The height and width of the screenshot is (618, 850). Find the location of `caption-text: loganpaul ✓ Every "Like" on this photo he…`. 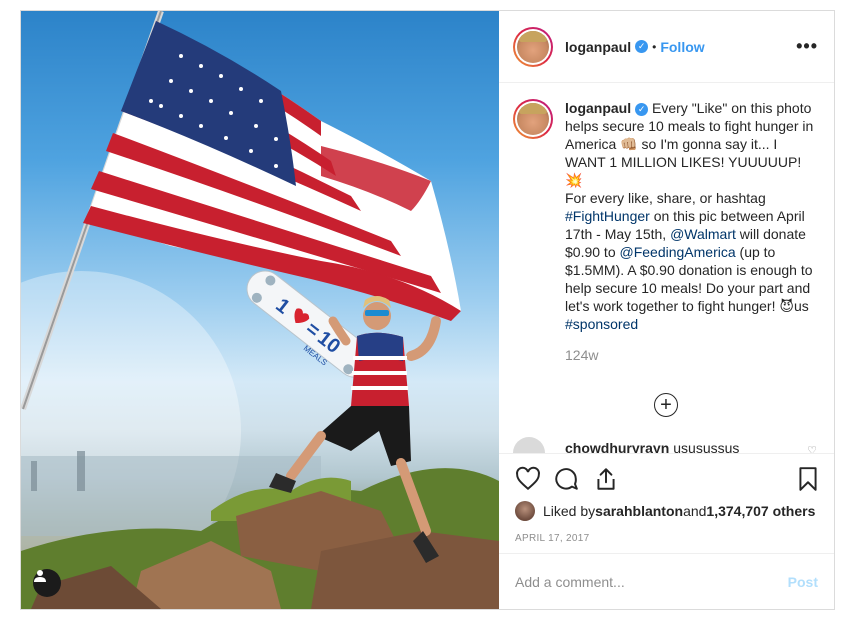

caption-text: loganpaul ✓ Every "Like" on this photo he… is located at coordinates (692, 216).